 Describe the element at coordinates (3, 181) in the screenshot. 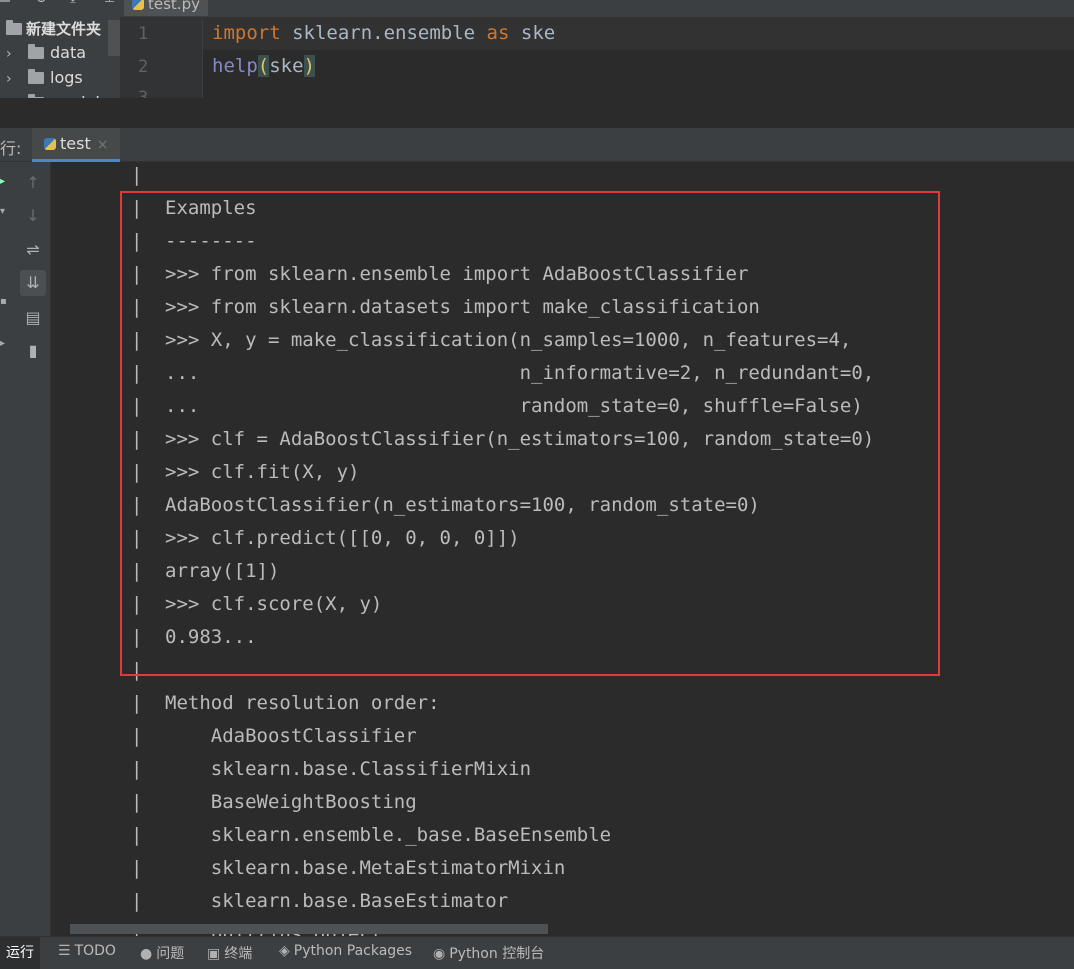

I see `run-icon: ▸` at that location.